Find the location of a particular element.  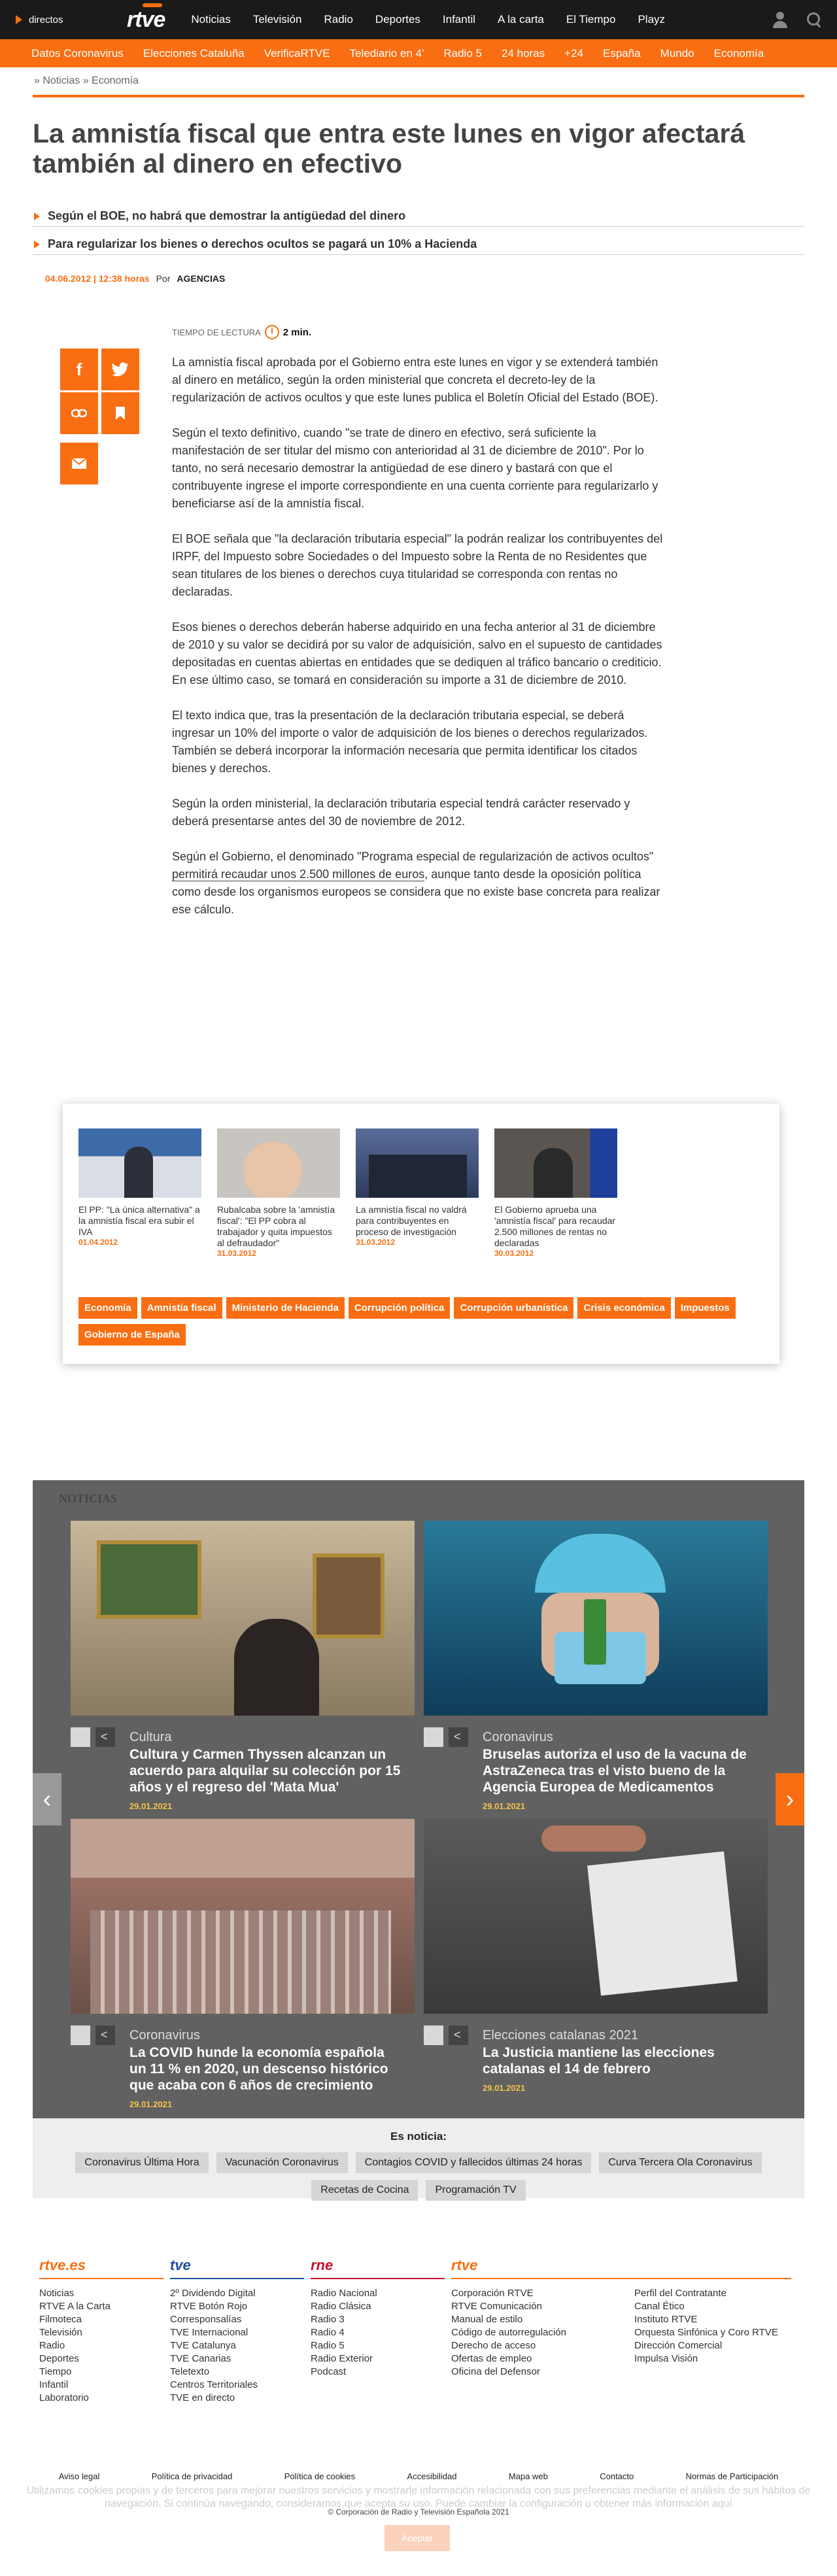

trending-chip: Programación TV is located at coordinates (476, 2190).